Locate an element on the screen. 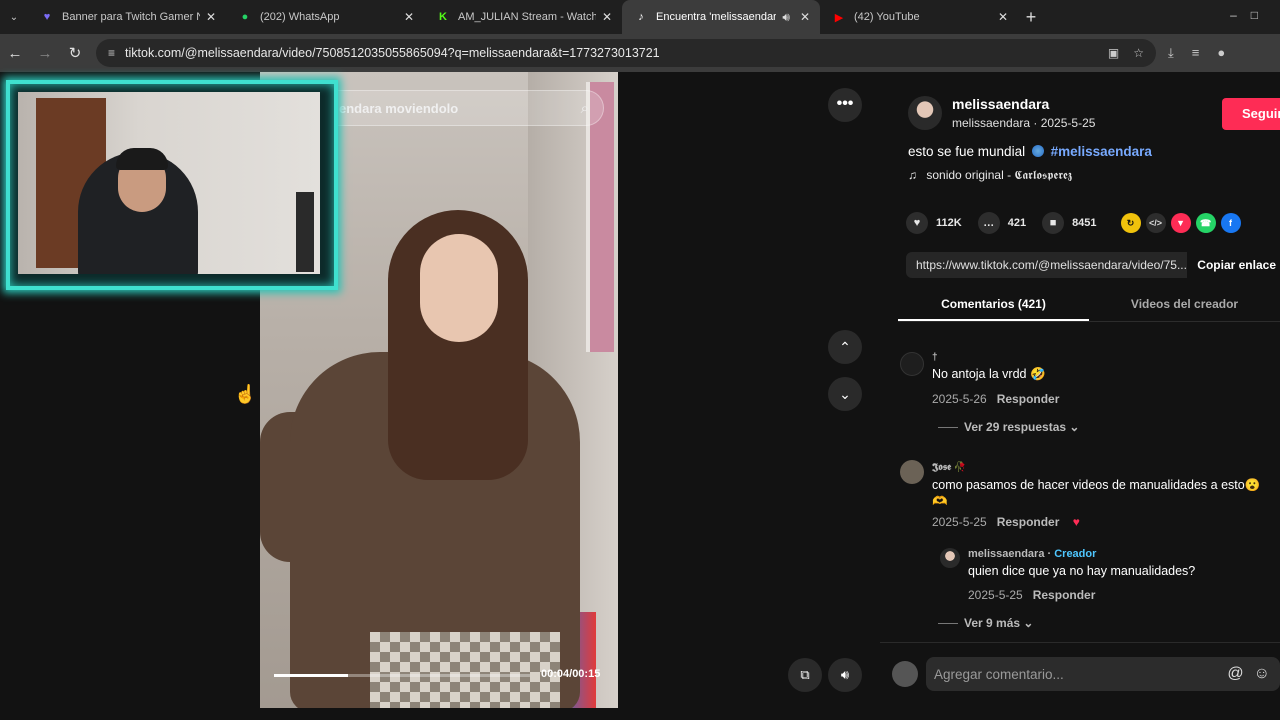  panel-tabs: Comentarios (421) Videos del creador is located at coordinates (1089, 305).